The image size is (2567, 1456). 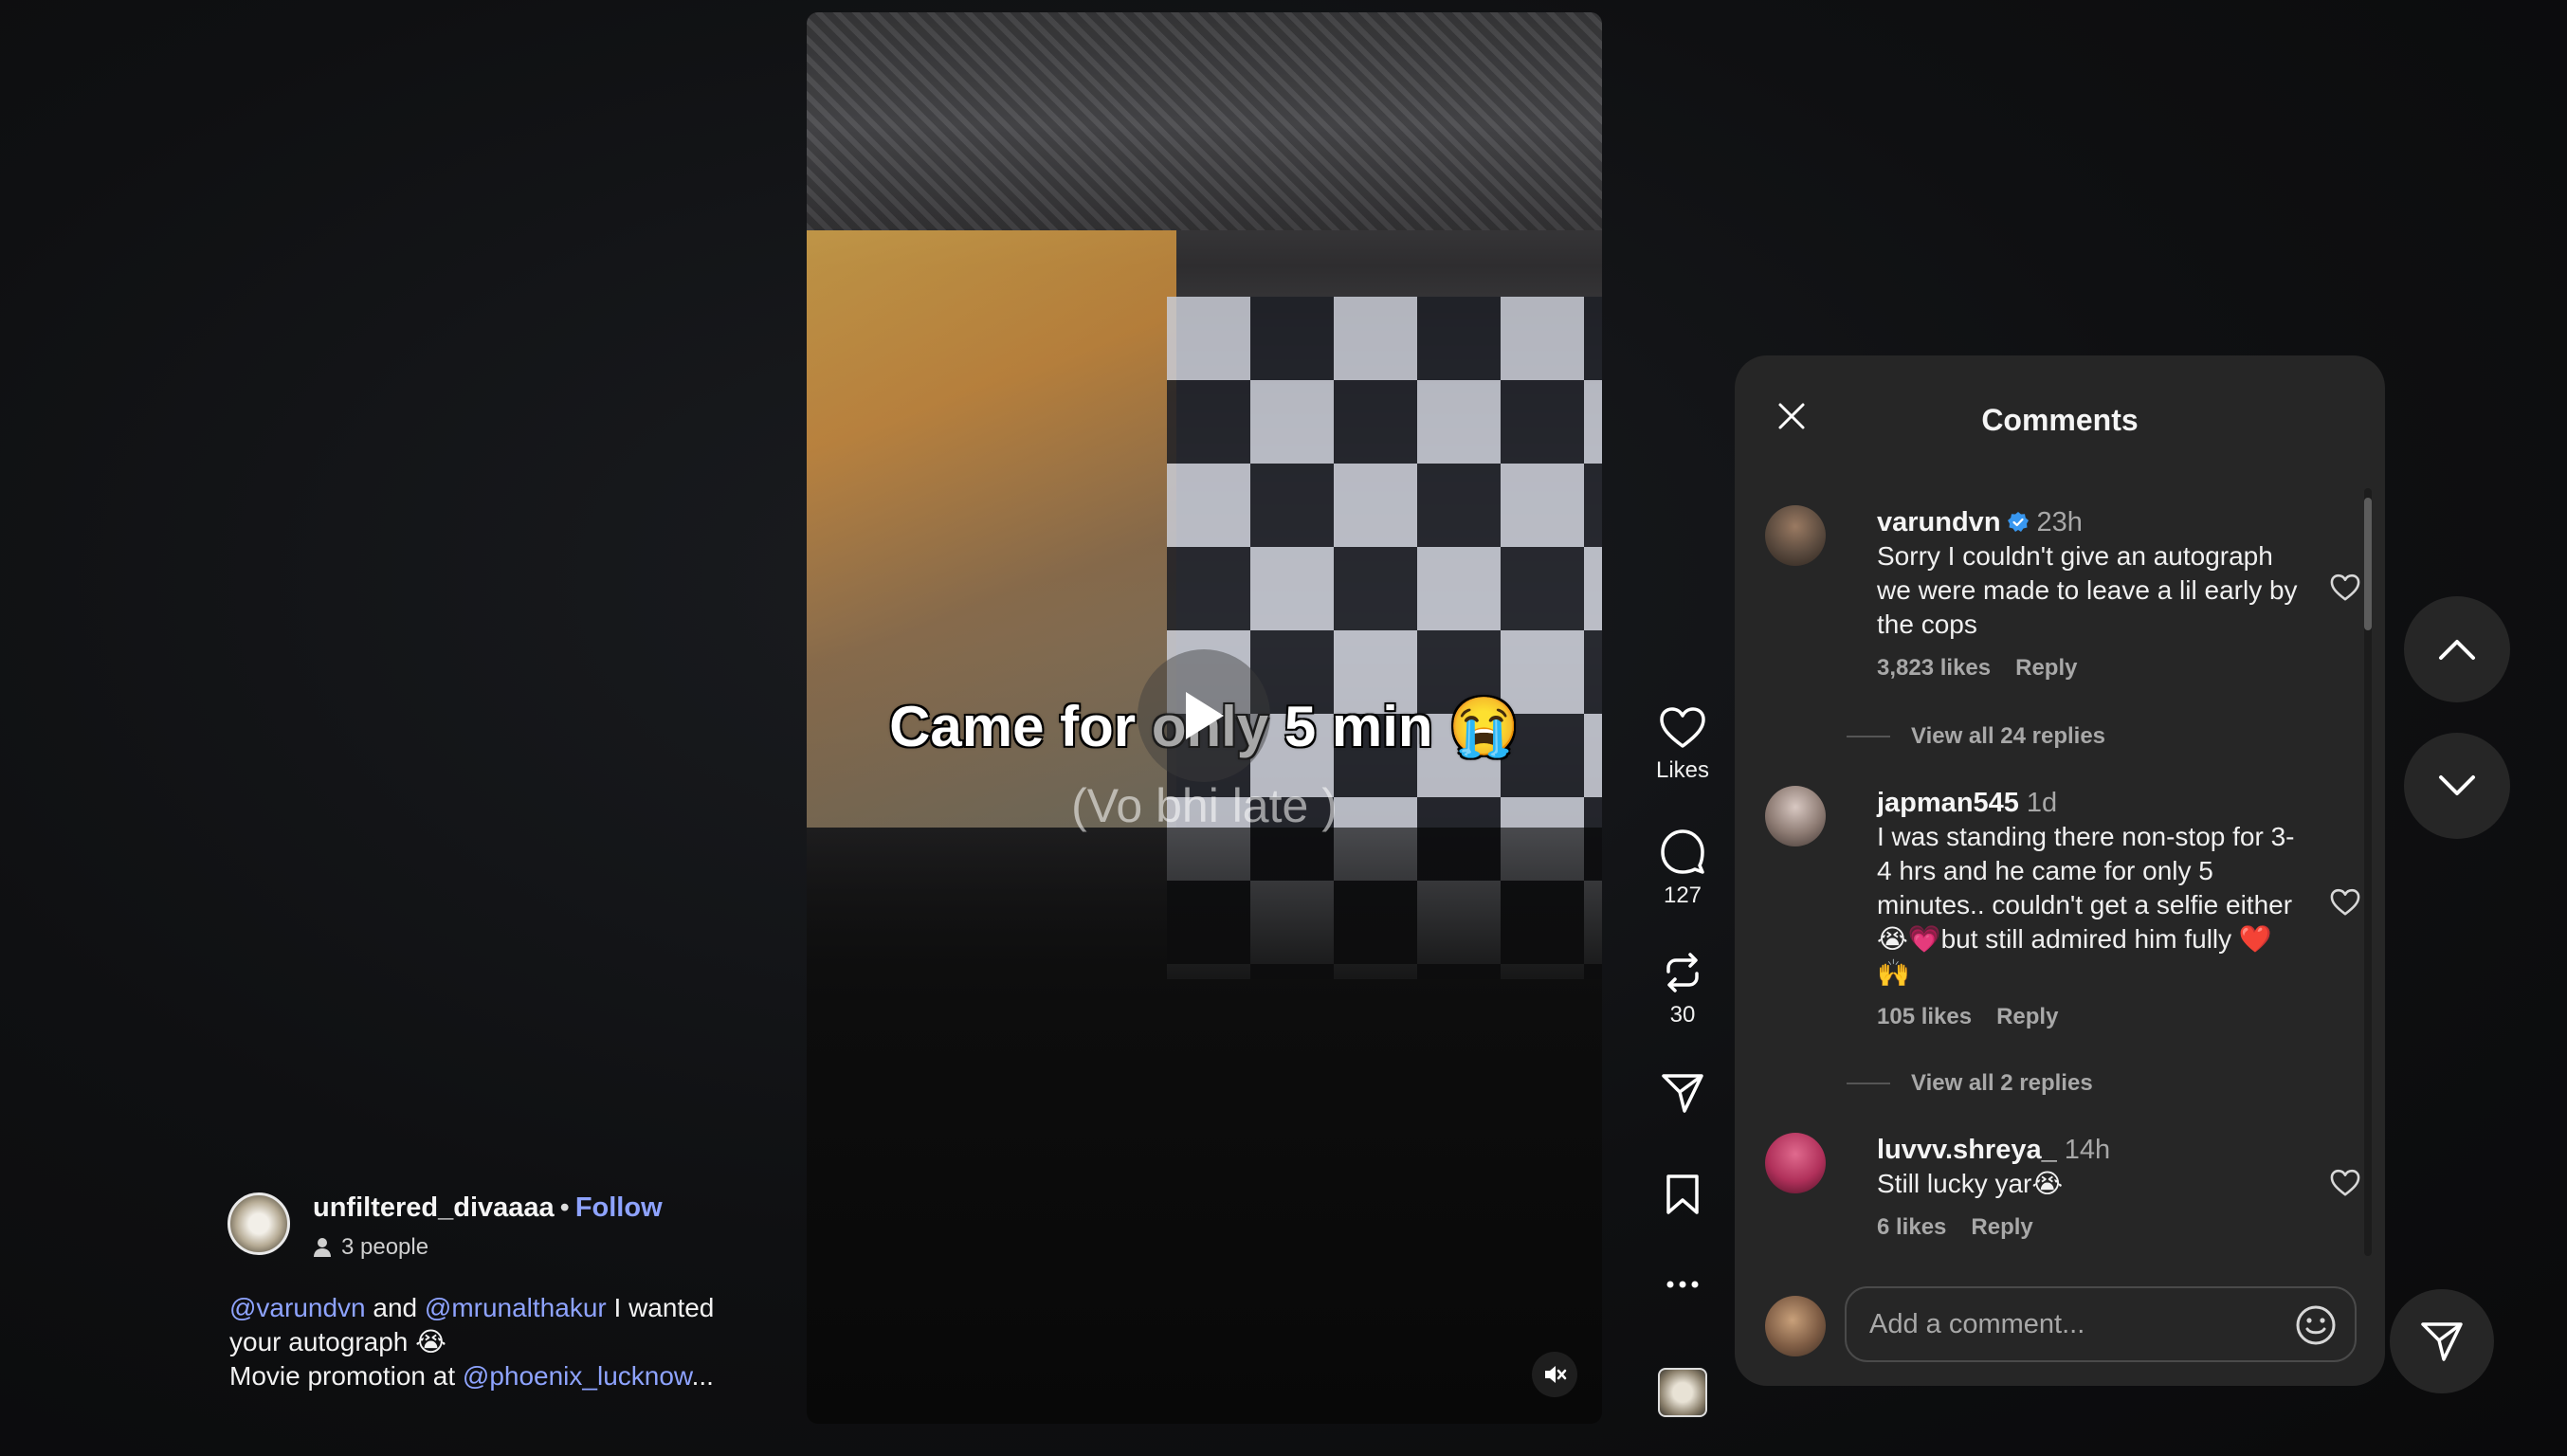 I want to click on more-icon, so click(x=1683, y=1284).